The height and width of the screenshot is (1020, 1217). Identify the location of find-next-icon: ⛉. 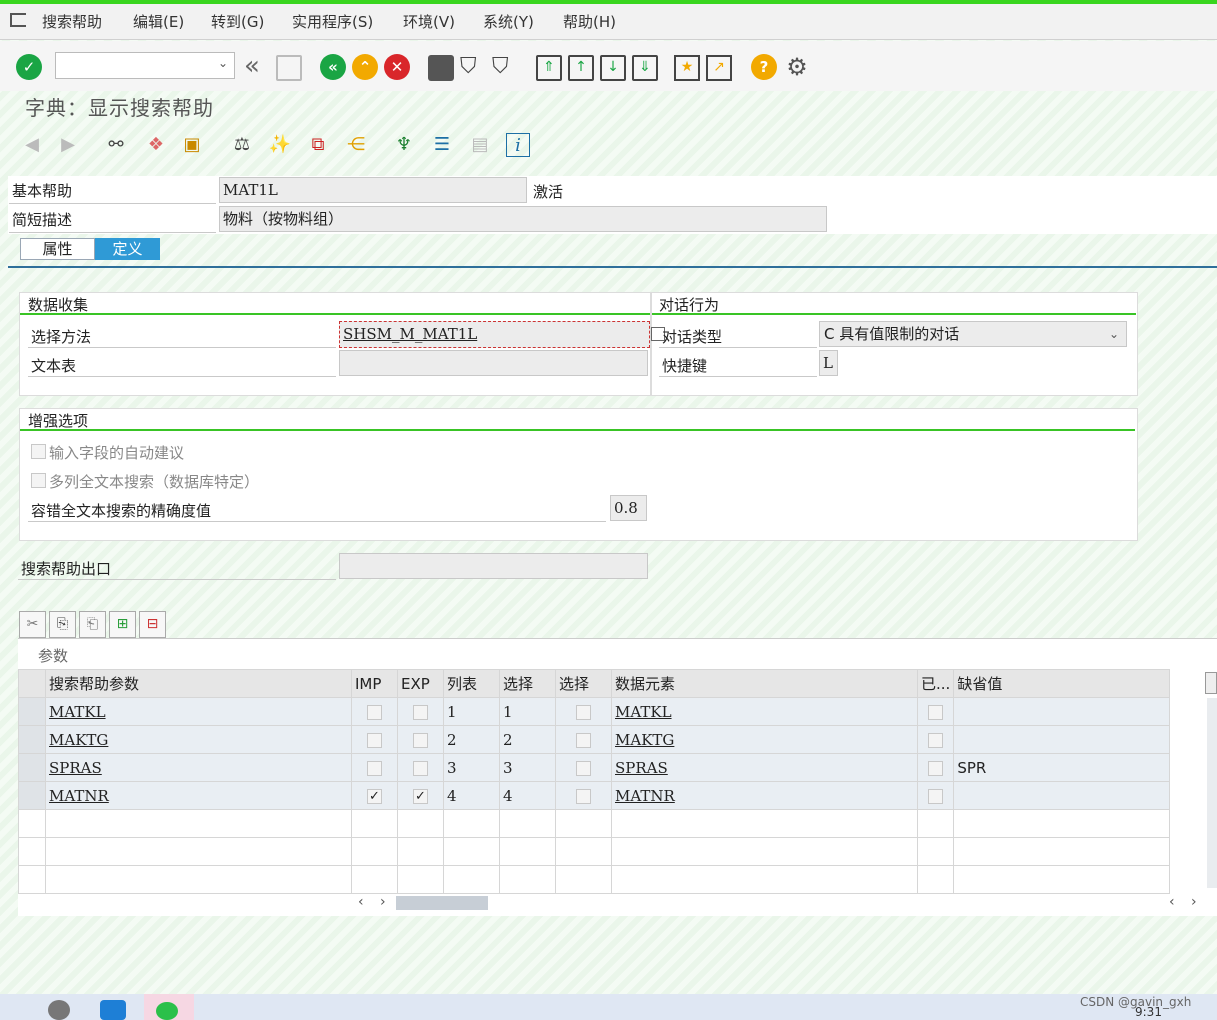
(505, 67).